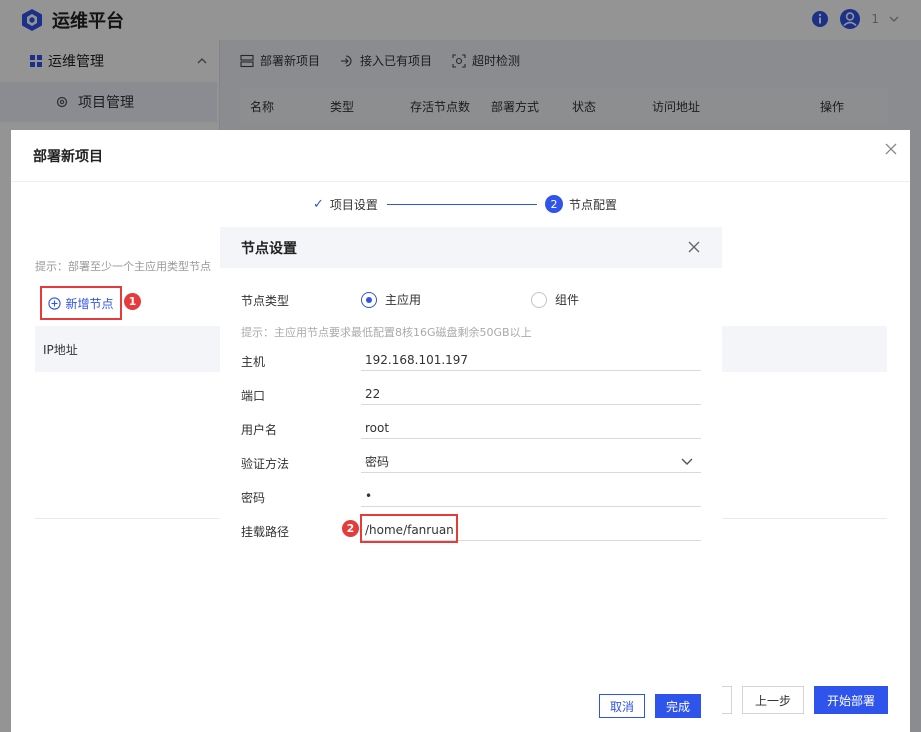 This screenshot has width=921, height=732. Describe the element at coordinates (269, 248) in the screenshot. I see `node-dialog-title: 节点设置` at that location.